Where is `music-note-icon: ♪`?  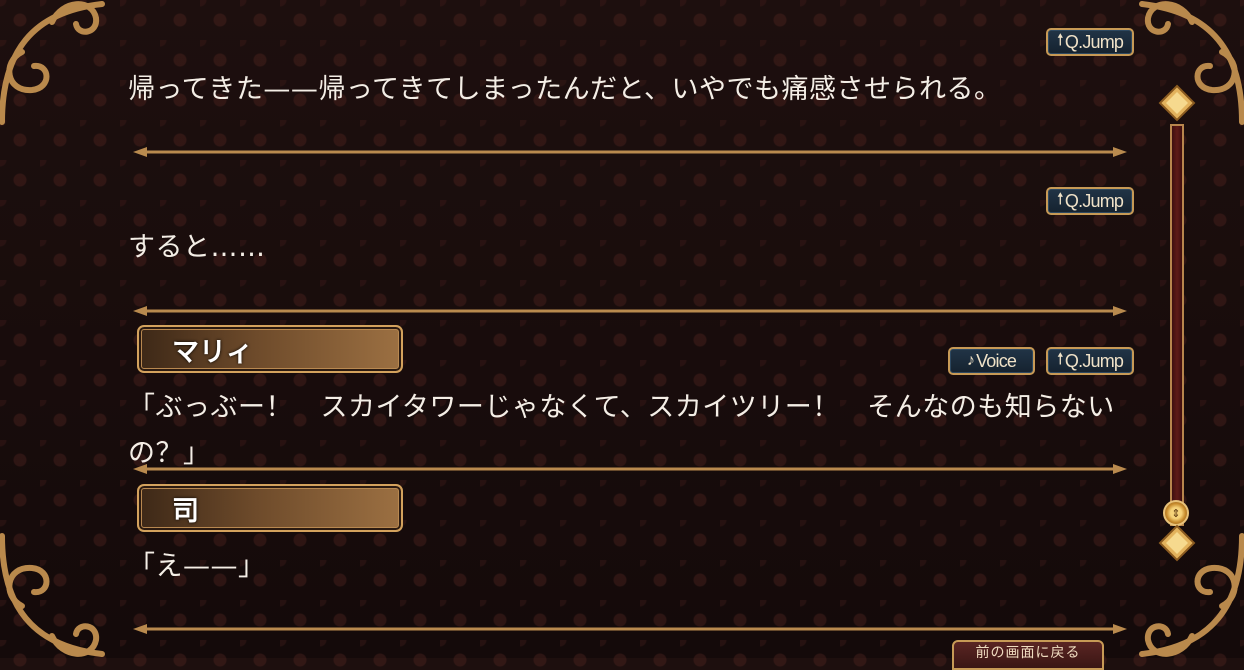 music-note-icon: ♪ is located at coordinates (970, 360).